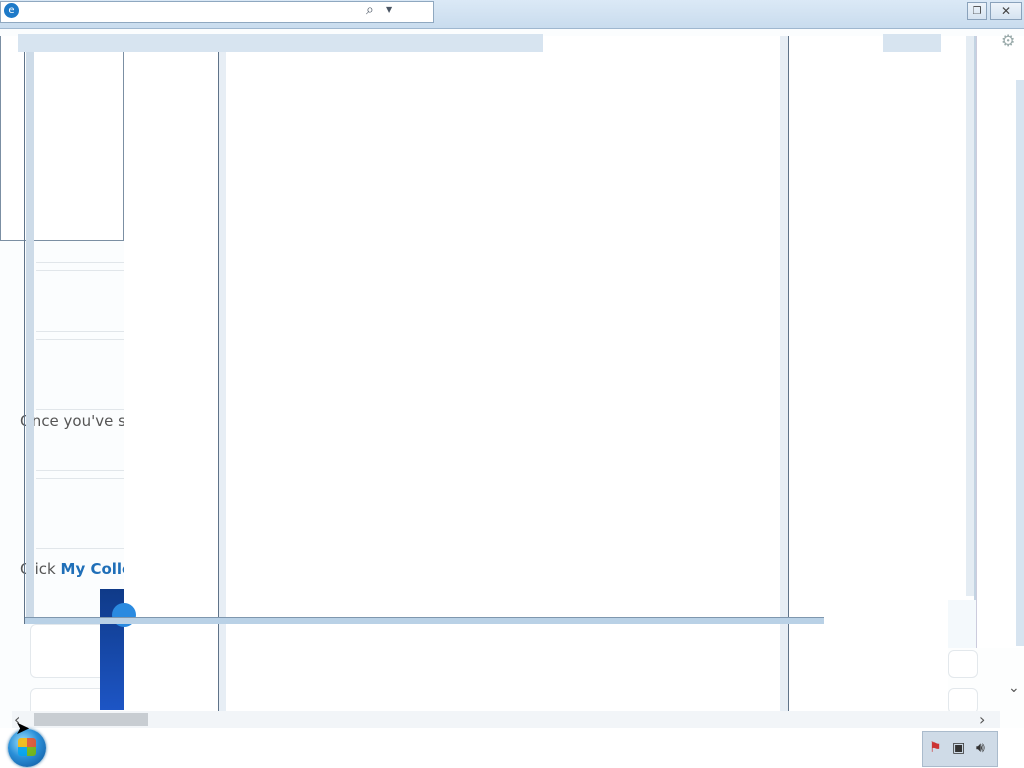  I want to click on right-pane-shade, so click(1020, 363).